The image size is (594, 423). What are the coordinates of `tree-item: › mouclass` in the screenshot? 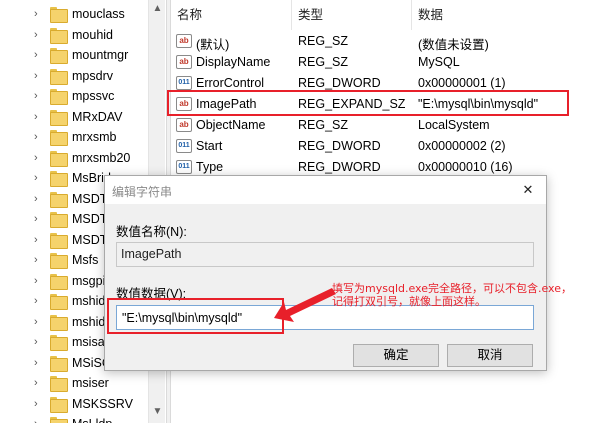 It's located at (75, 14).